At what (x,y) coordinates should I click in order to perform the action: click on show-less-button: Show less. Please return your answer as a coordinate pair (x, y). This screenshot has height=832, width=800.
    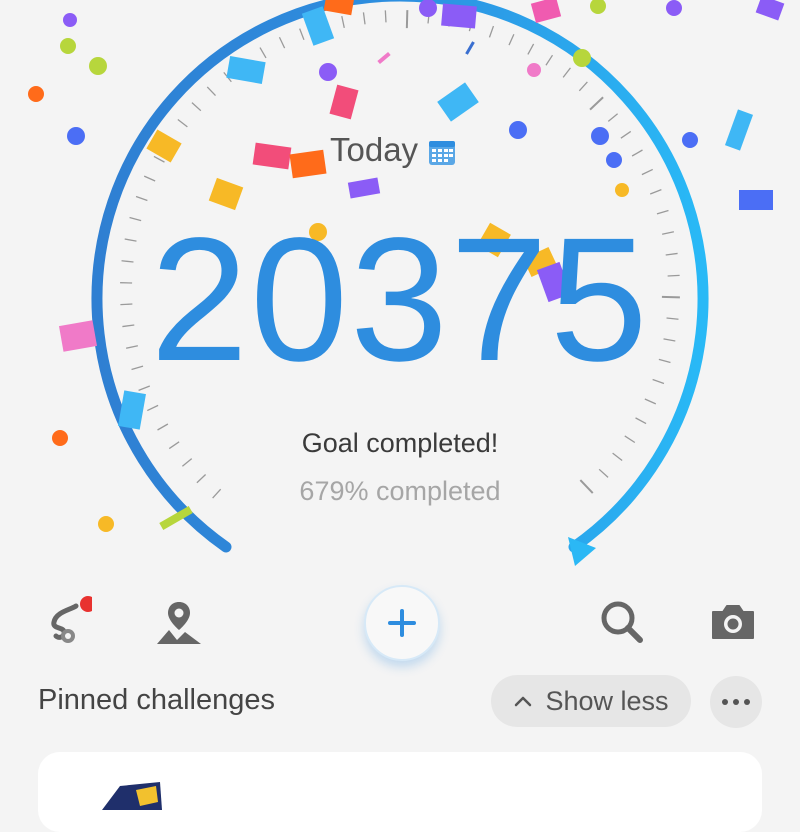
    Looking at the image, I should click on (591, 701).